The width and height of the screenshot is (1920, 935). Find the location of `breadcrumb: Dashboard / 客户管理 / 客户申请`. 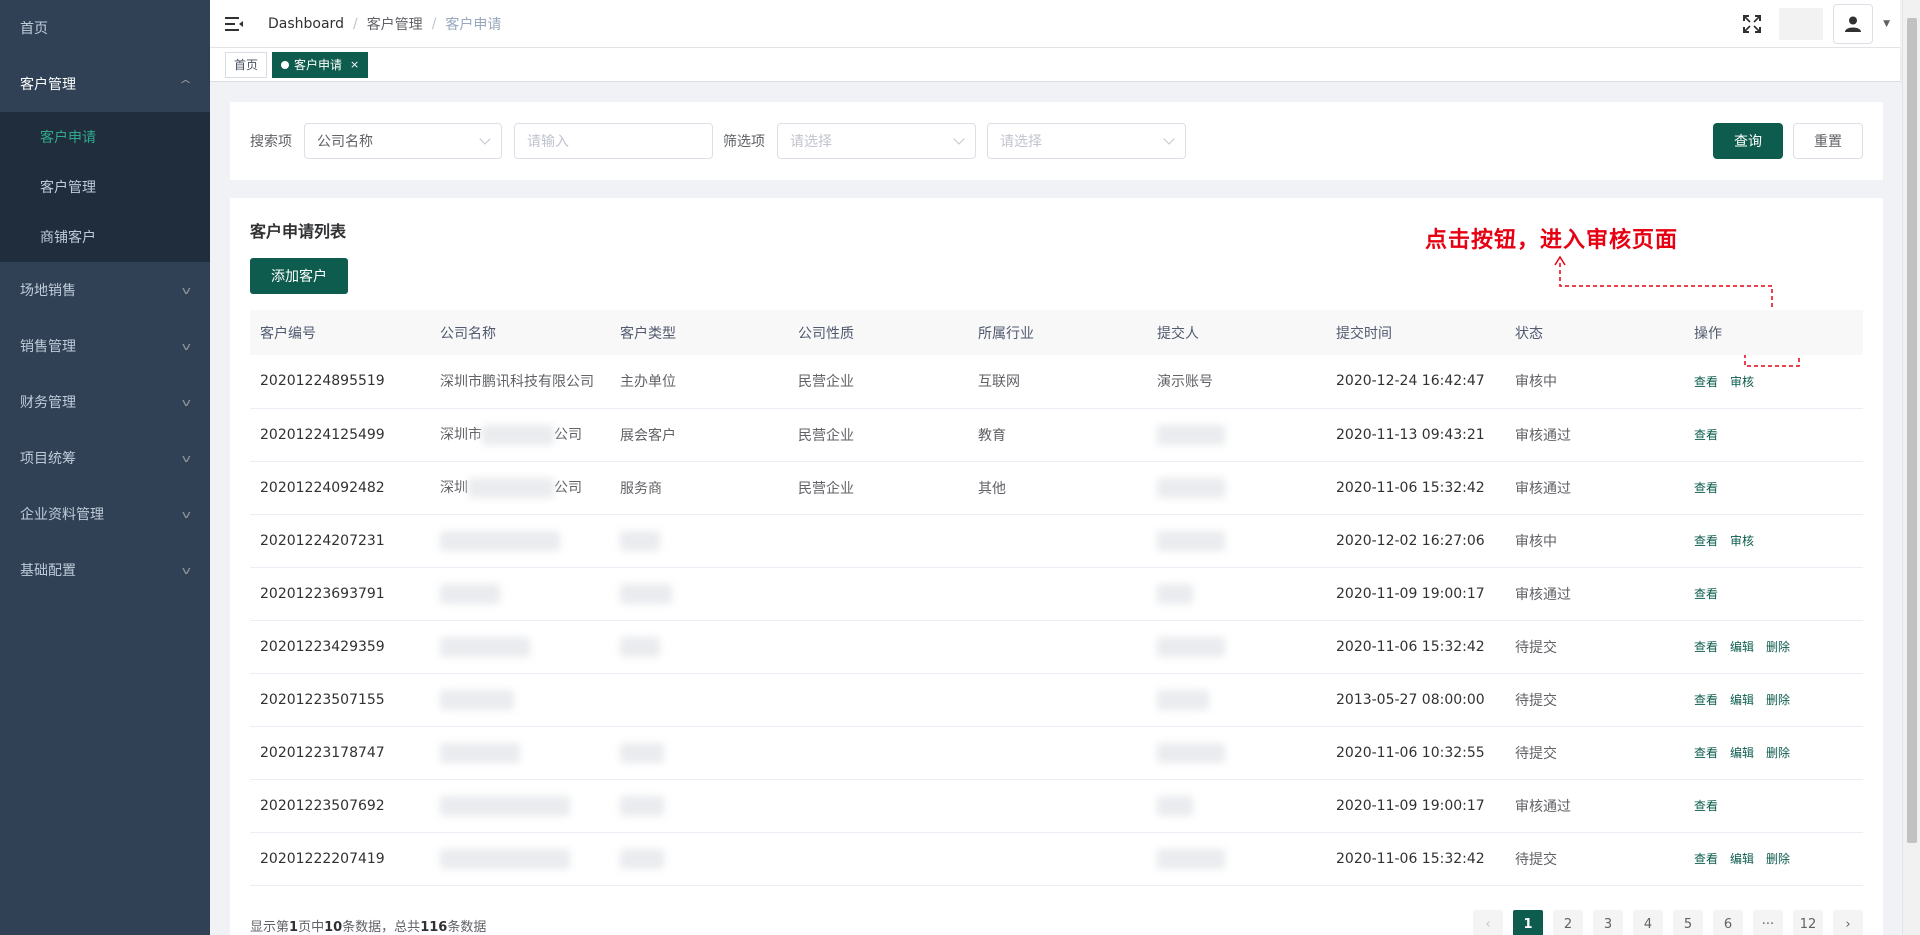

breadcrumb: Dashboard / 客户管理 / 客户申请 is located at coordinates (384, 24).